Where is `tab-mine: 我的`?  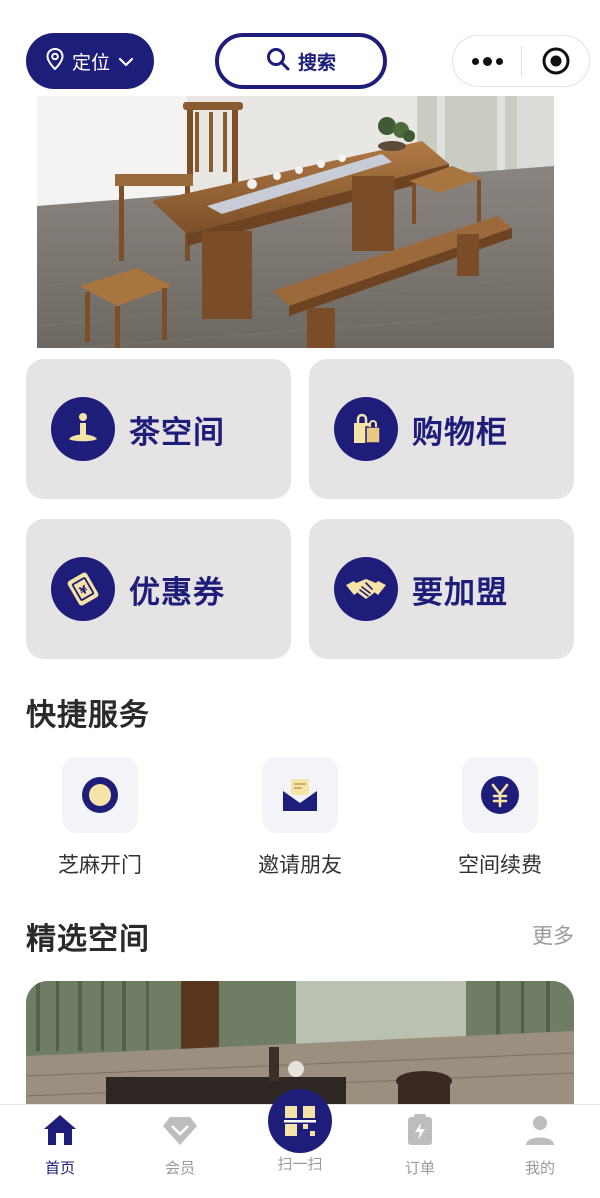 tab-mine: 我的 is located at coordinates (540, 1145).